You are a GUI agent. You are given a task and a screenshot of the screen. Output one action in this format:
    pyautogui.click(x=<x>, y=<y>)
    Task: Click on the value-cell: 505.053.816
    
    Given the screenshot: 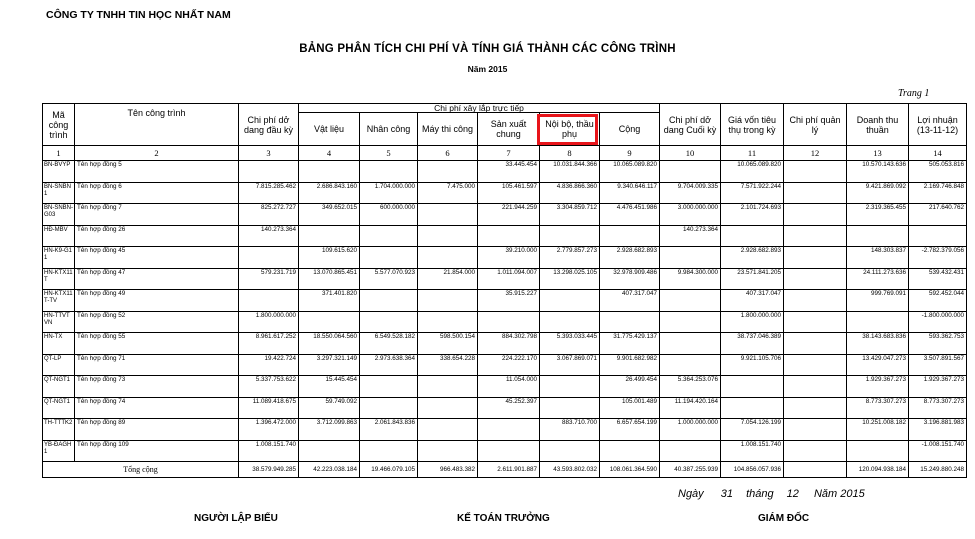 What is the action you would take?
    pyautogui.click(x=938, y=171)
    